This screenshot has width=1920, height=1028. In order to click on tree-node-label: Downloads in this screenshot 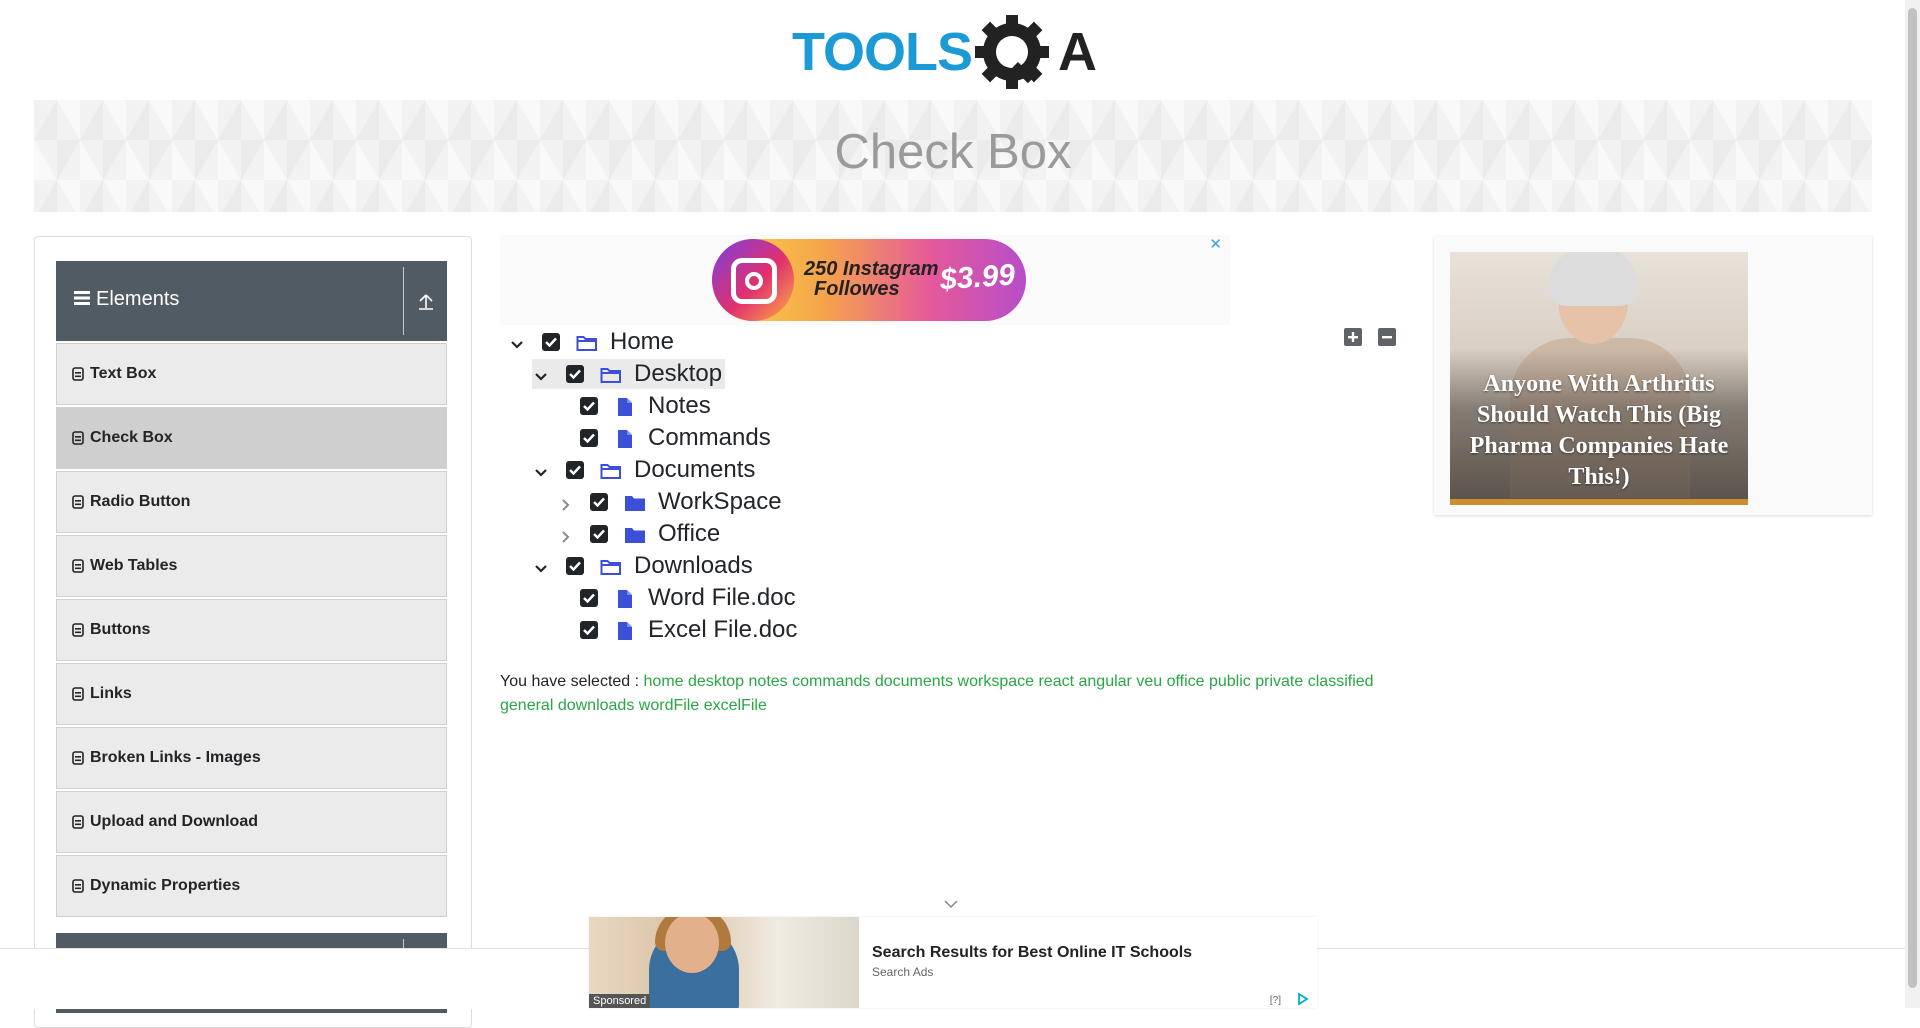, I will do `click(693, 566)`.